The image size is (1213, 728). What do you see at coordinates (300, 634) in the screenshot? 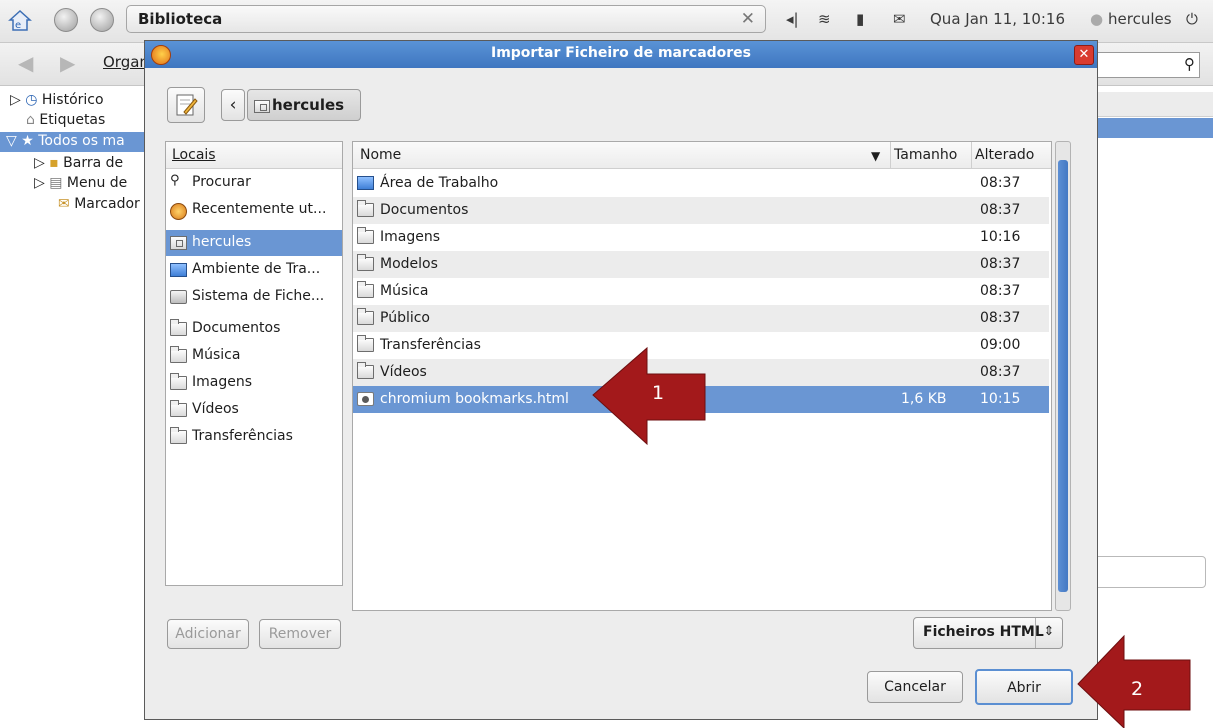
I see `remove-button: Remover` at bounding box center [300, 634].